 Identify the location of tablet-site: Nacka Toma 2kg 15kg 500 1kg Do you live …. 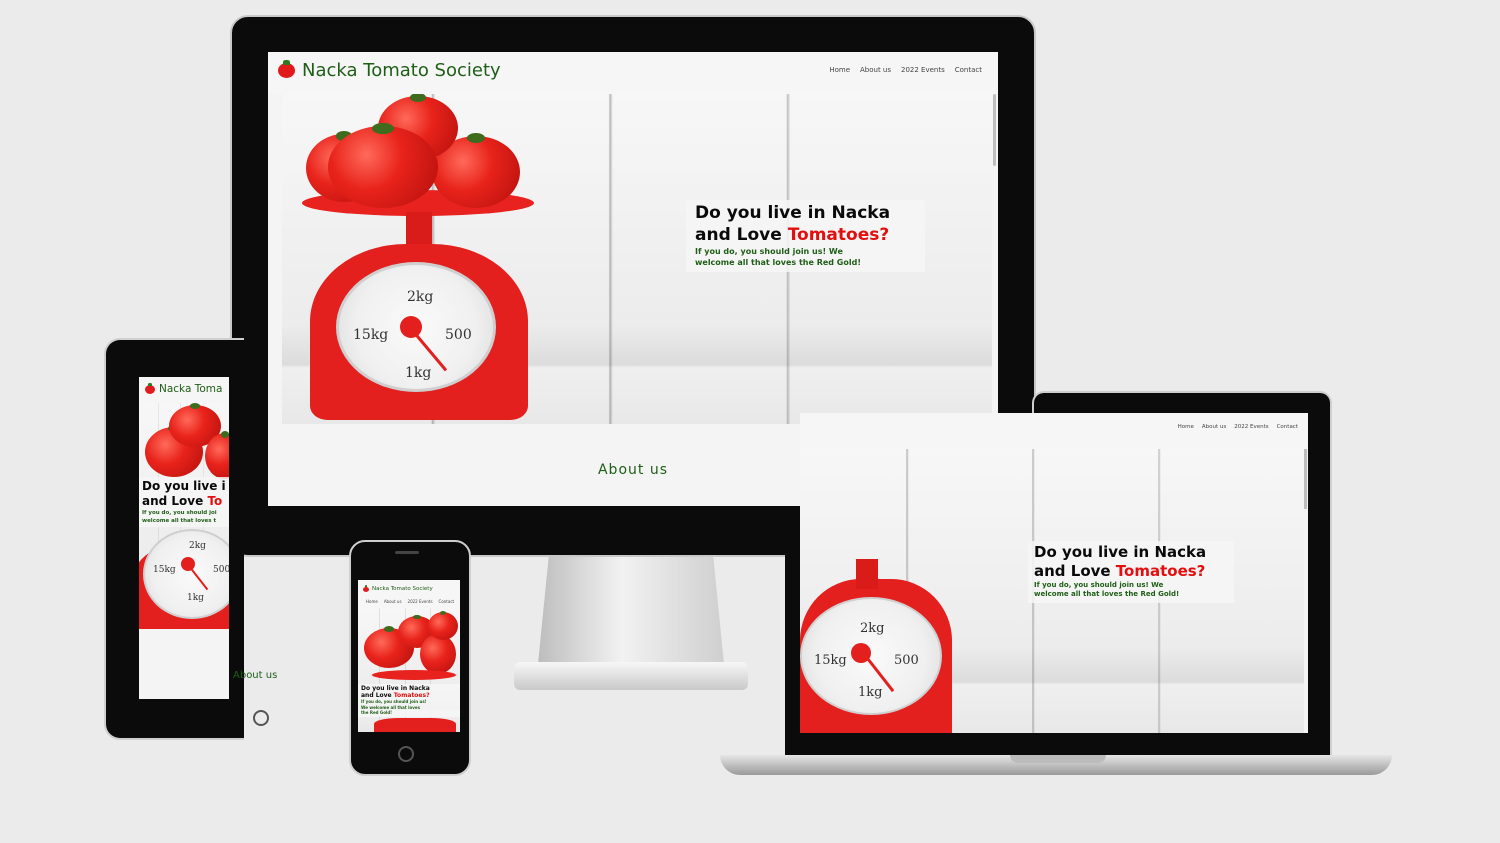
(184, 538).